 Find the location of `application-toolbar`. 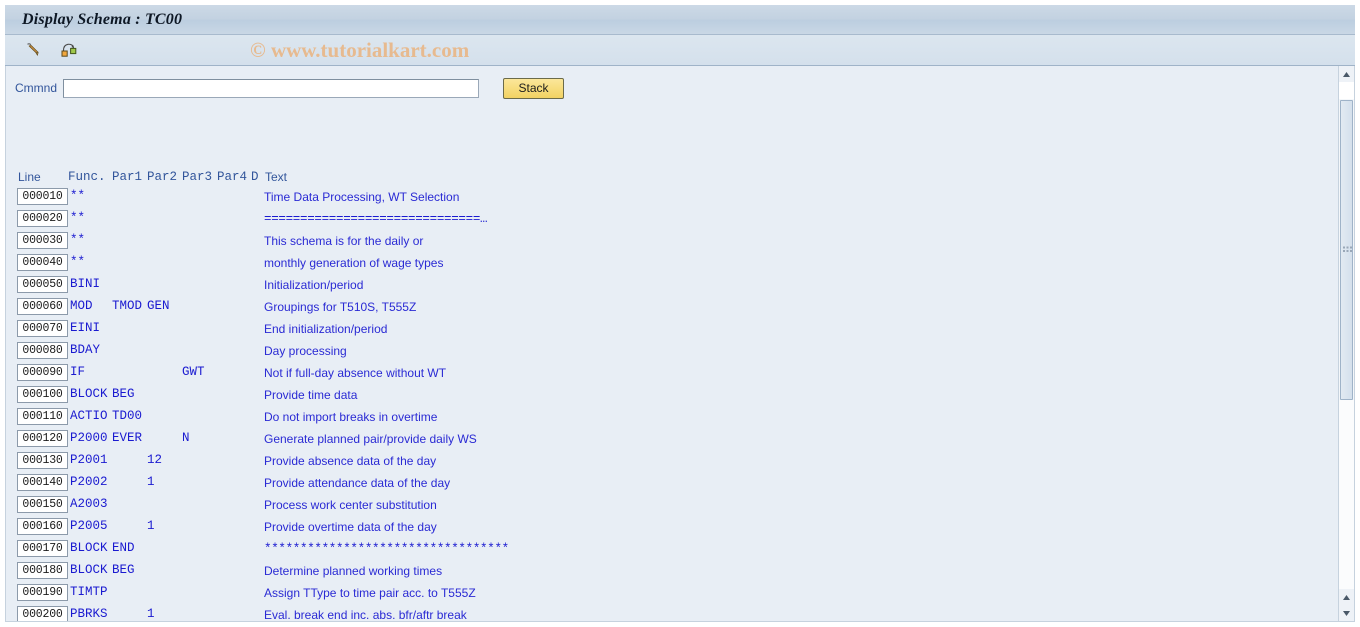

application-toolbar is located at coordinates (680, 50).